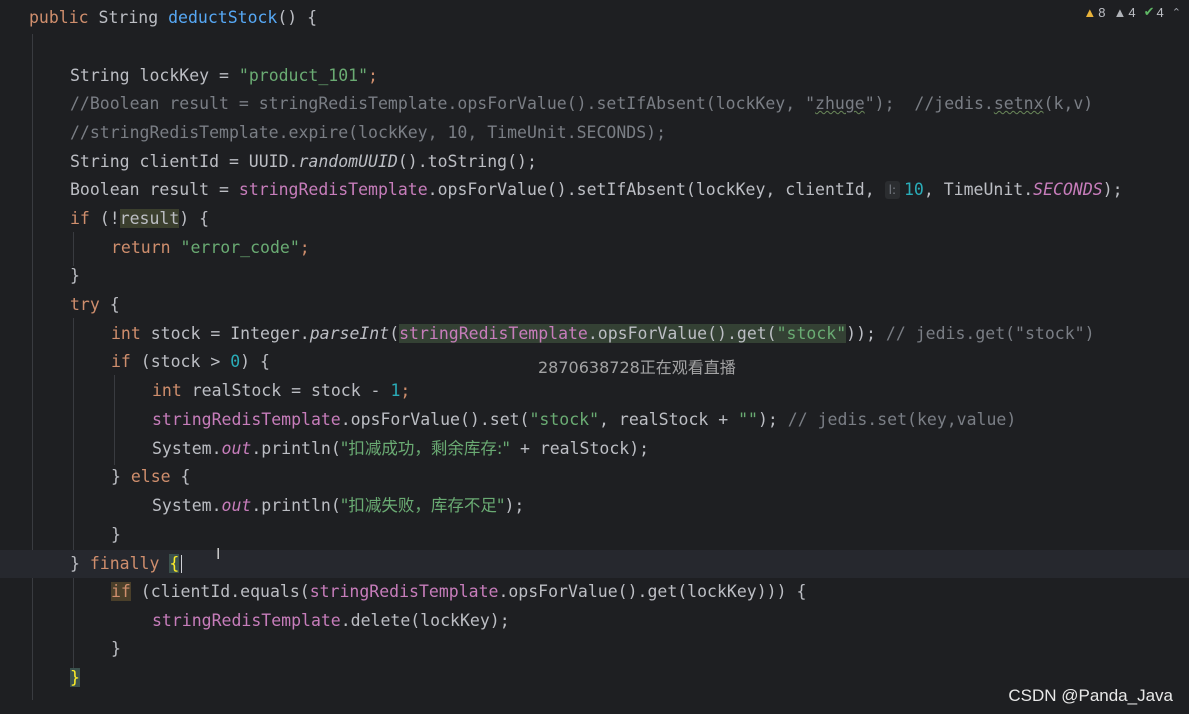 The image size is (1189, 714). What do you see at coordinates (220, 591) in the screenshot?
I see `token: (clientId.equals(` at bounding box center [220, 591].